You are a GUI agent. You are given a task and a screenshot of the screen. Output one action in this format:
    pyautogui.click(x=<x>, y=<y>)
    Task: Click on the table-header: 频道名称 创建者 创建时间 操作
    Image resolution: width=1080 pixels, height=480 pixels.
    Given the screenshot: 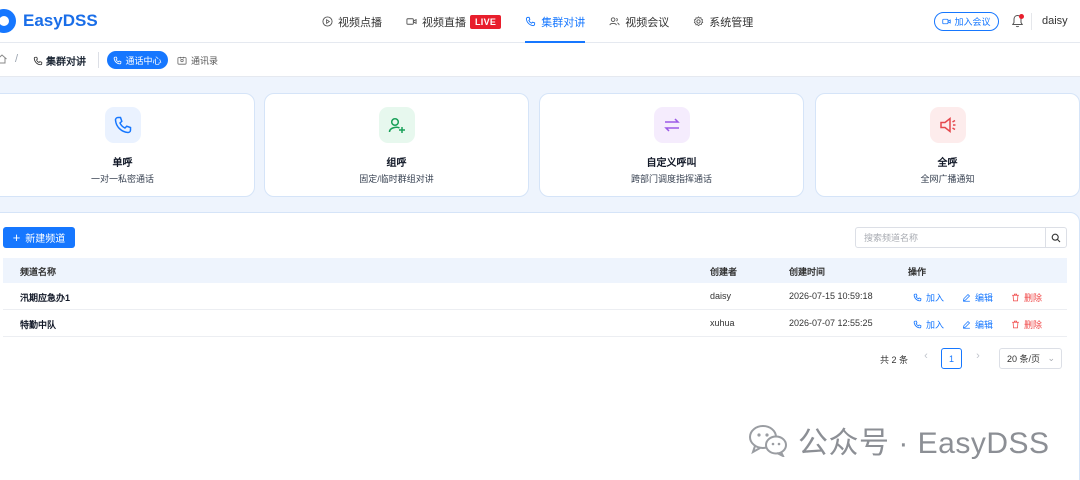 What is the action you would take?
    pyautogui.click(x=535, y=270)
    